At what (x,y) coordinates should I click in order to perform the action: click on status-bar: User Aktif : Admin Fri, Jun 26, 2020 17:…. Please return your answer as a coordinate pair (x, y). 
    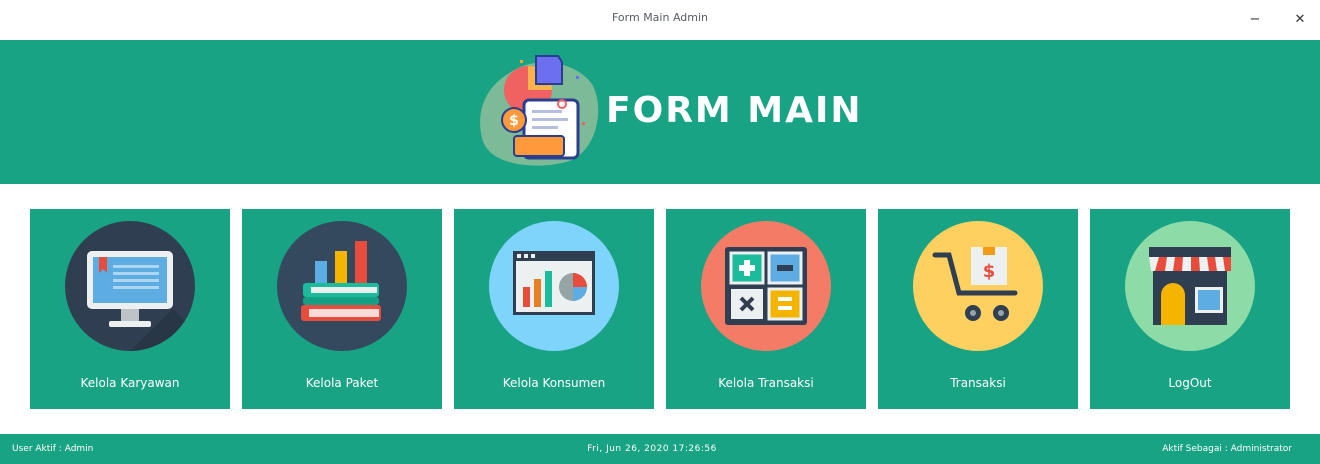
    Looking at the image, I should click on (660, 449).